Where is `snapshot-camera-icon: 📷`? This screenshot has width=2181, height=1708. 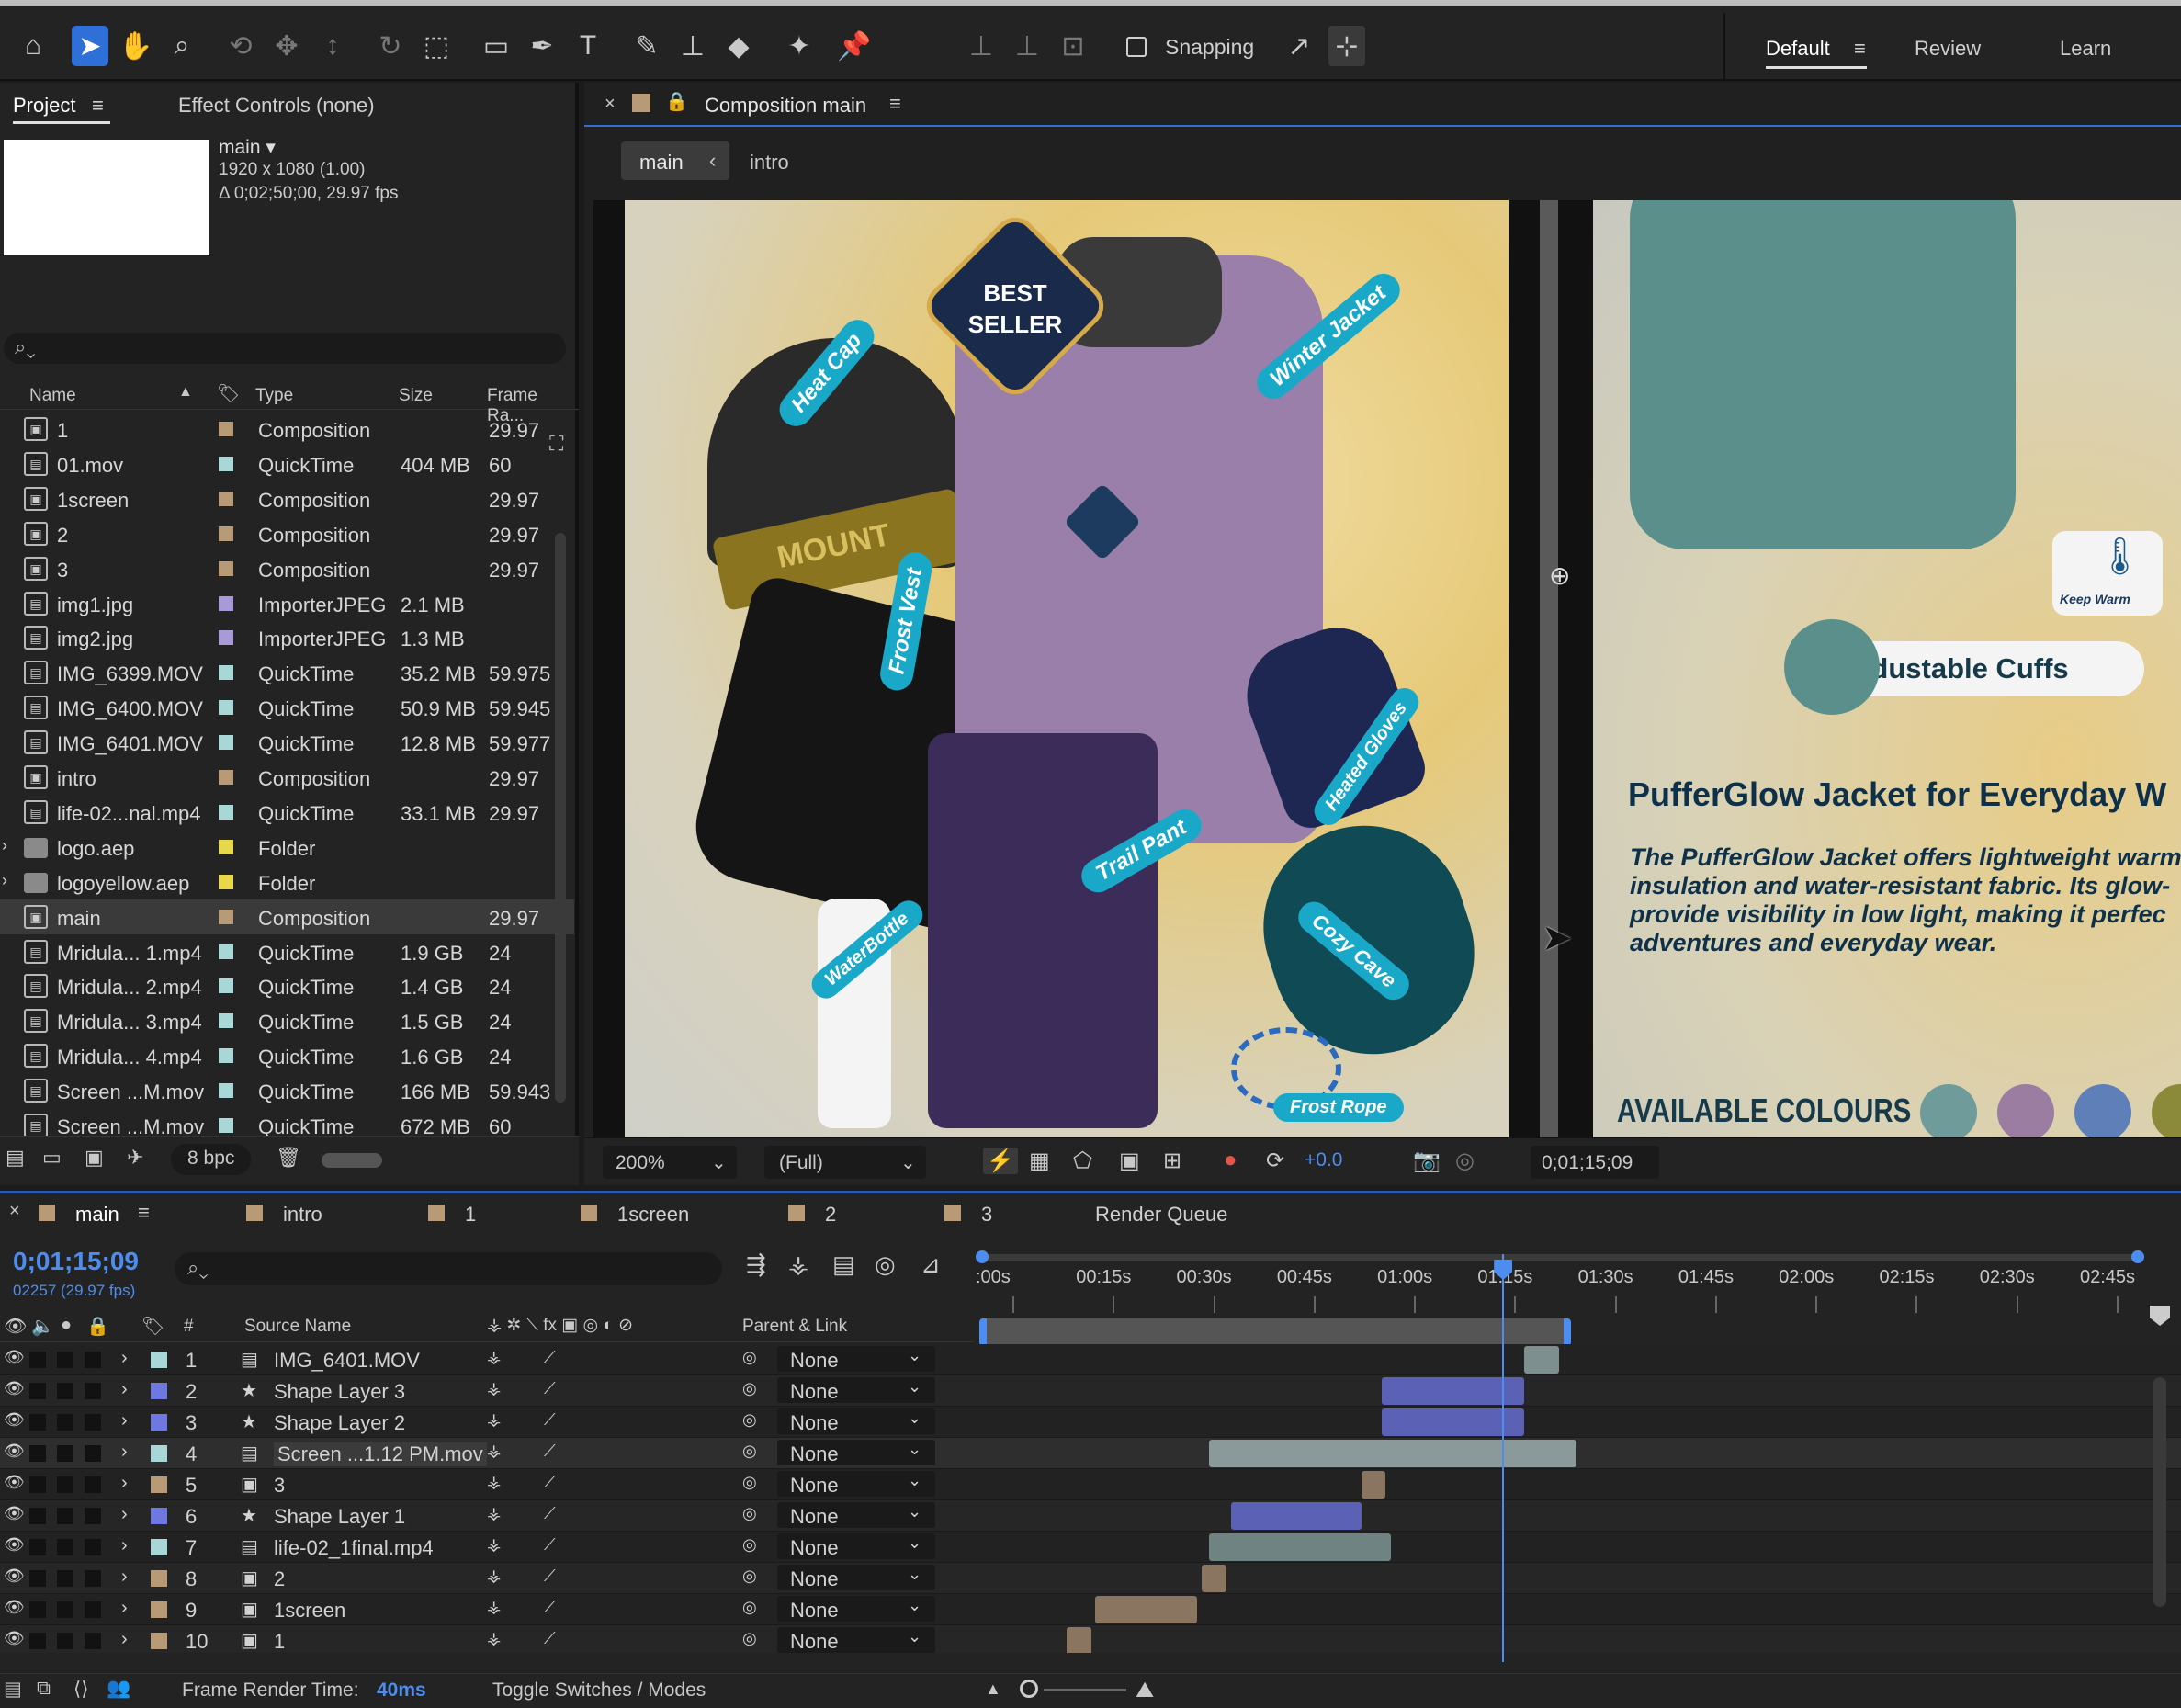 snapshot-camera-icon: 📷 is located at coordinates (1427, 1161).